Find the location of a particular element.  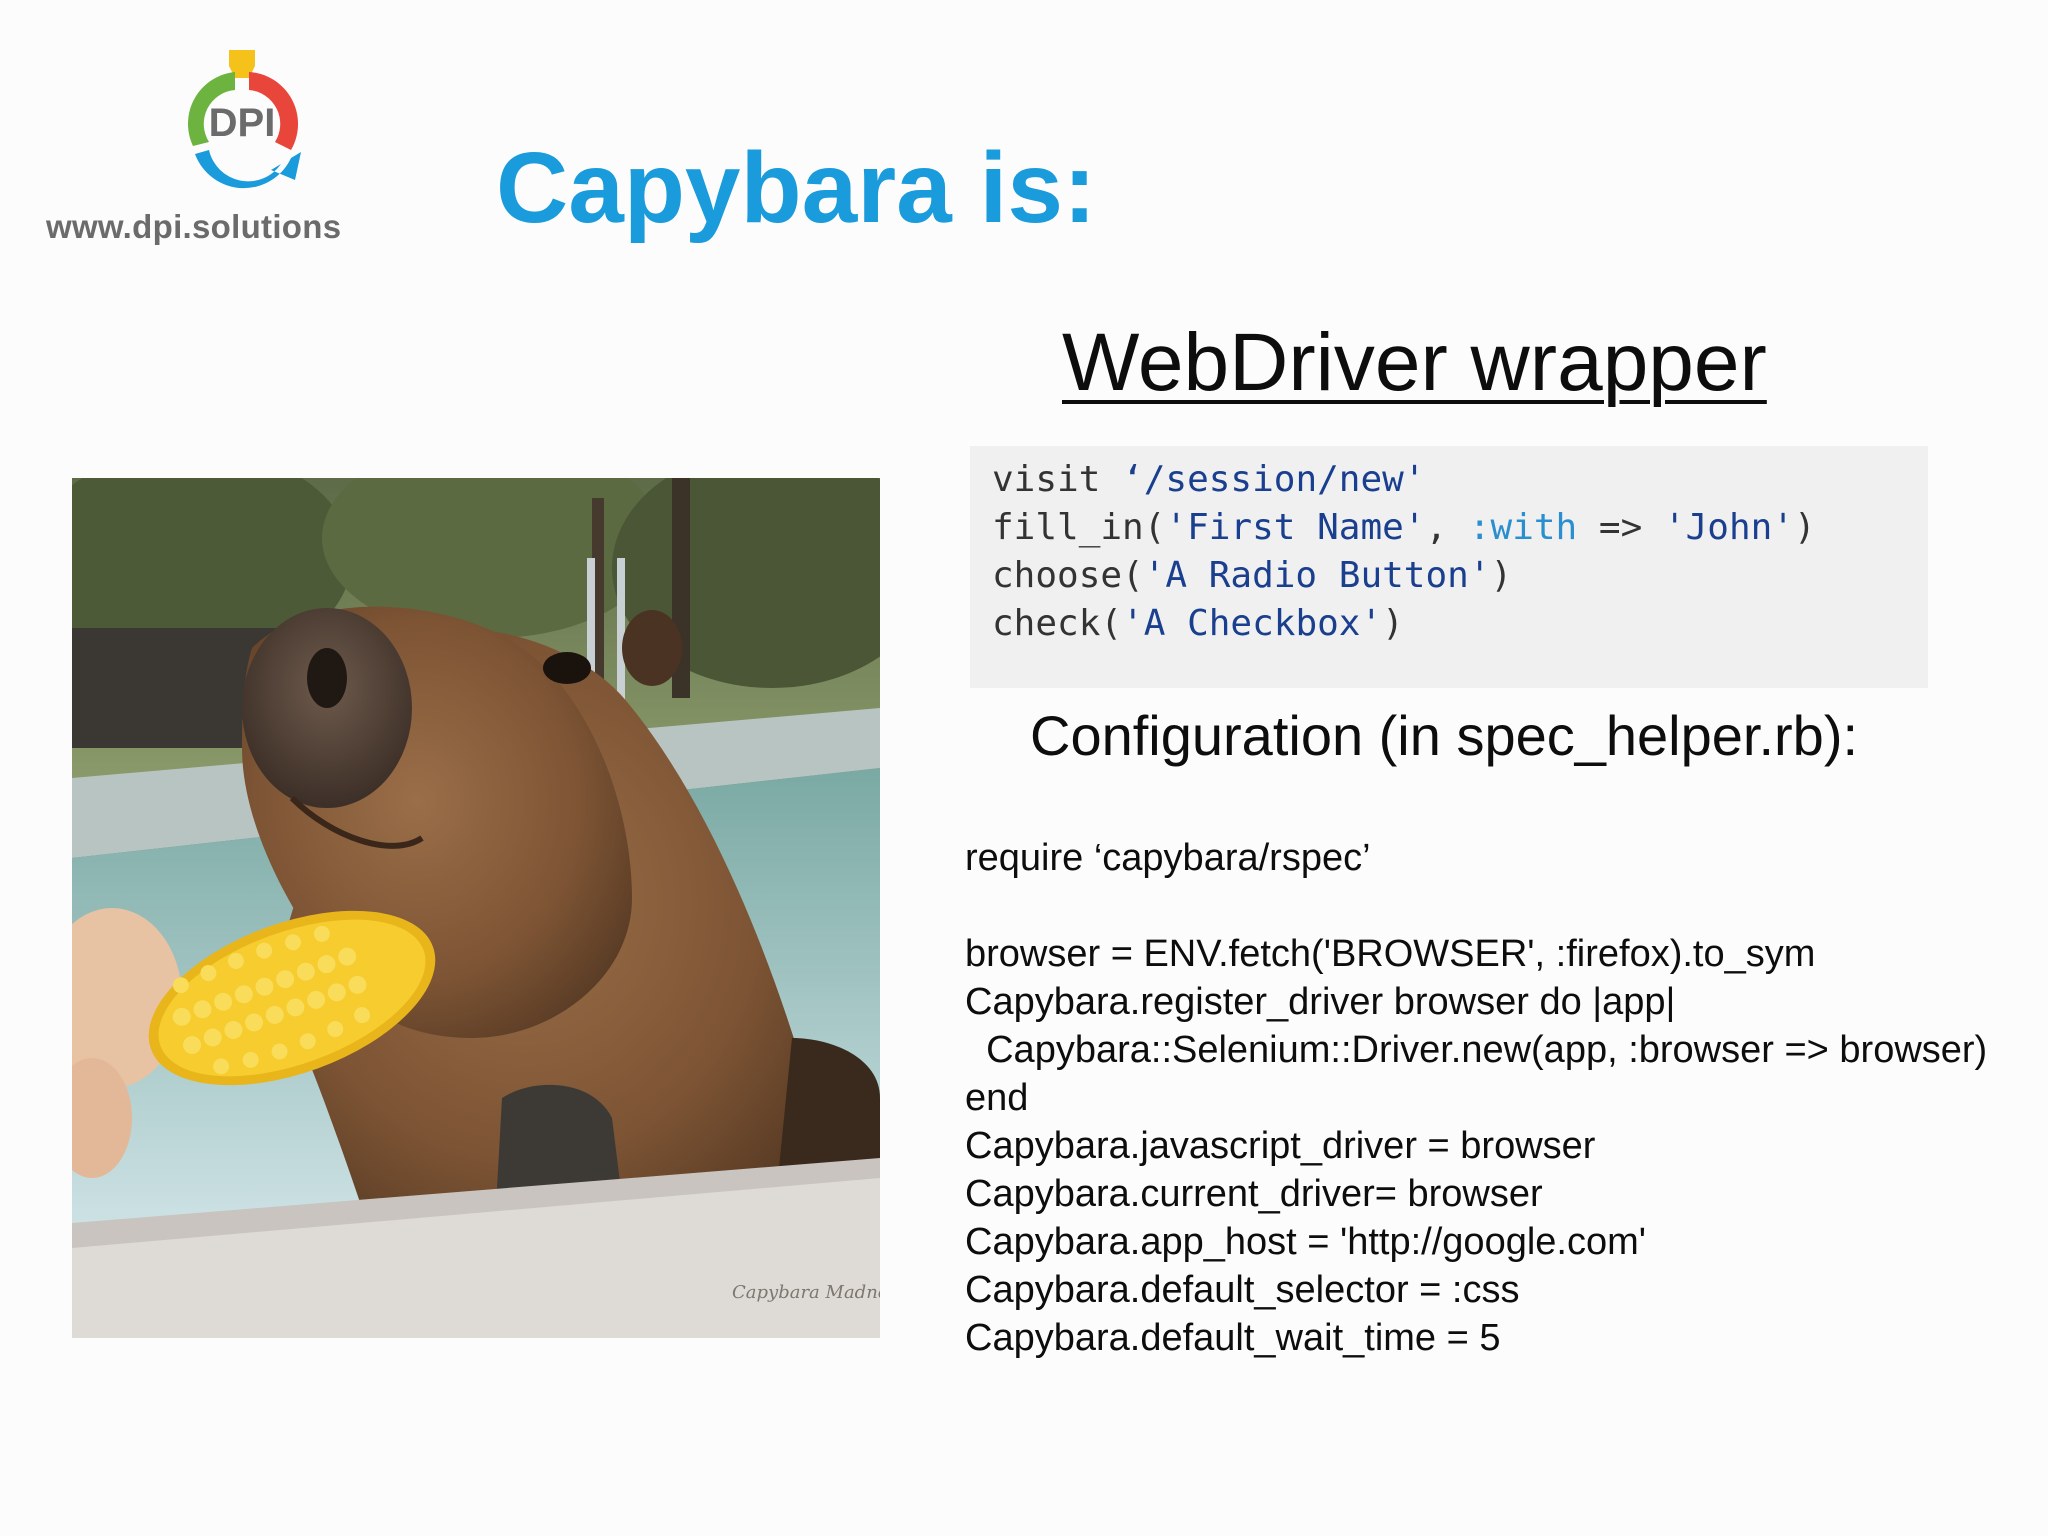

code-string: 'A Checkbox' is located at coordinates (1252, 623).